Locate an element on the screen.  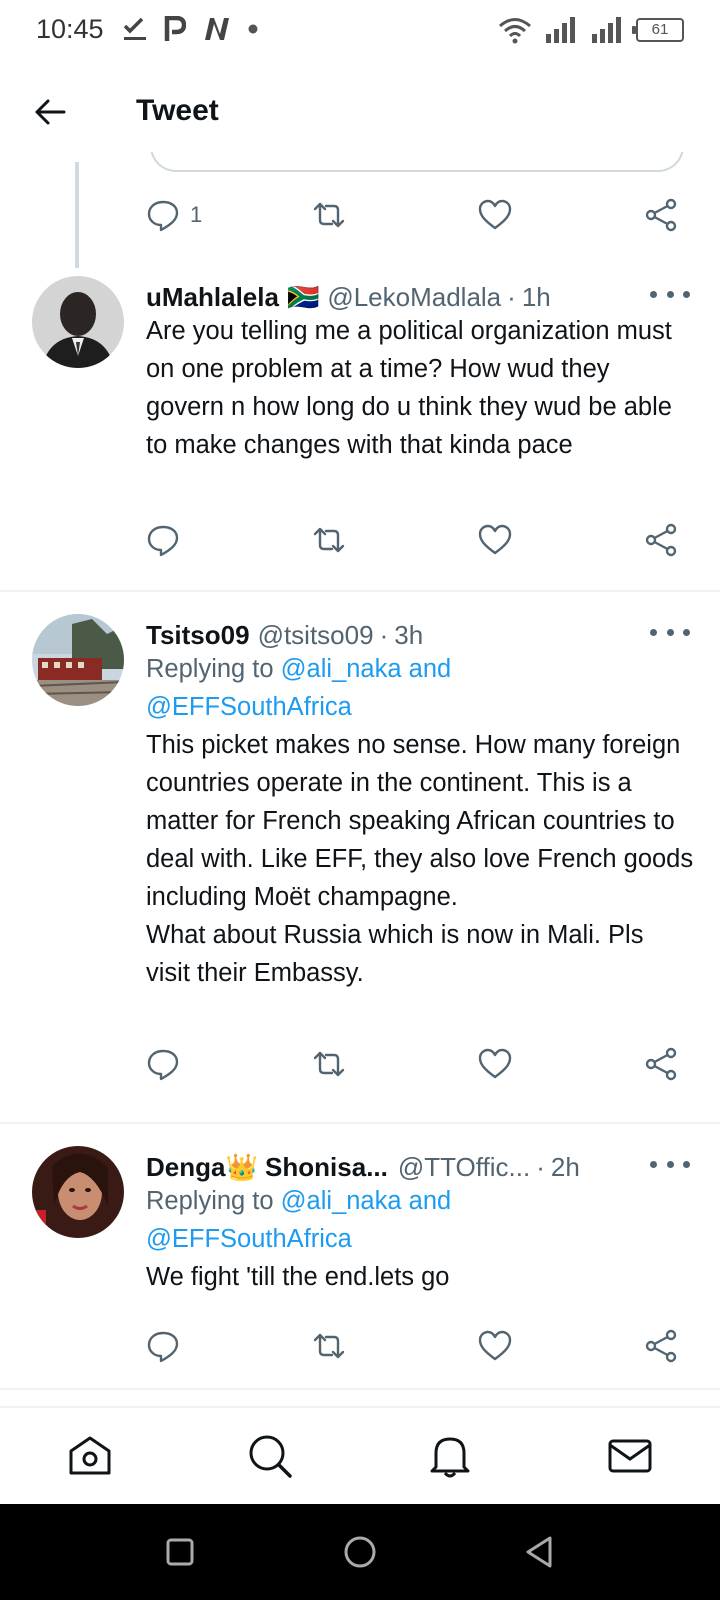
tweet-text: We fight 'till the end.lets go is located at coordinates (298, 1277).